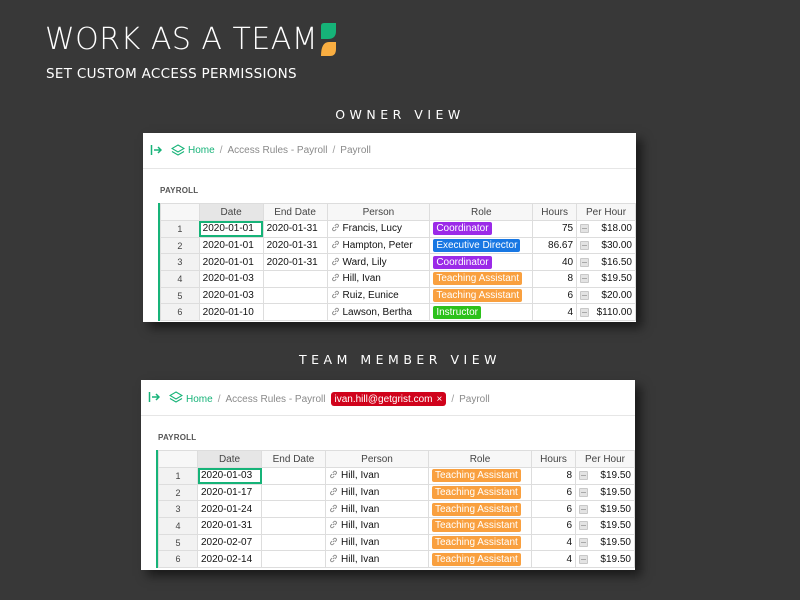 This screenshot has width=800, height=600. I want to click on breadcrumb-current: Payroll, so click(355, 150).